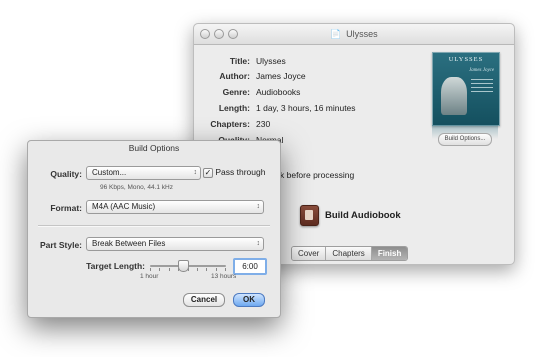 The width and height of the screenshot is (538, 357). Describe the element at coordinates (306, 108) in the screenshot. I see `info-value: 1 day, 3 hours, 16 minutes` at that location.